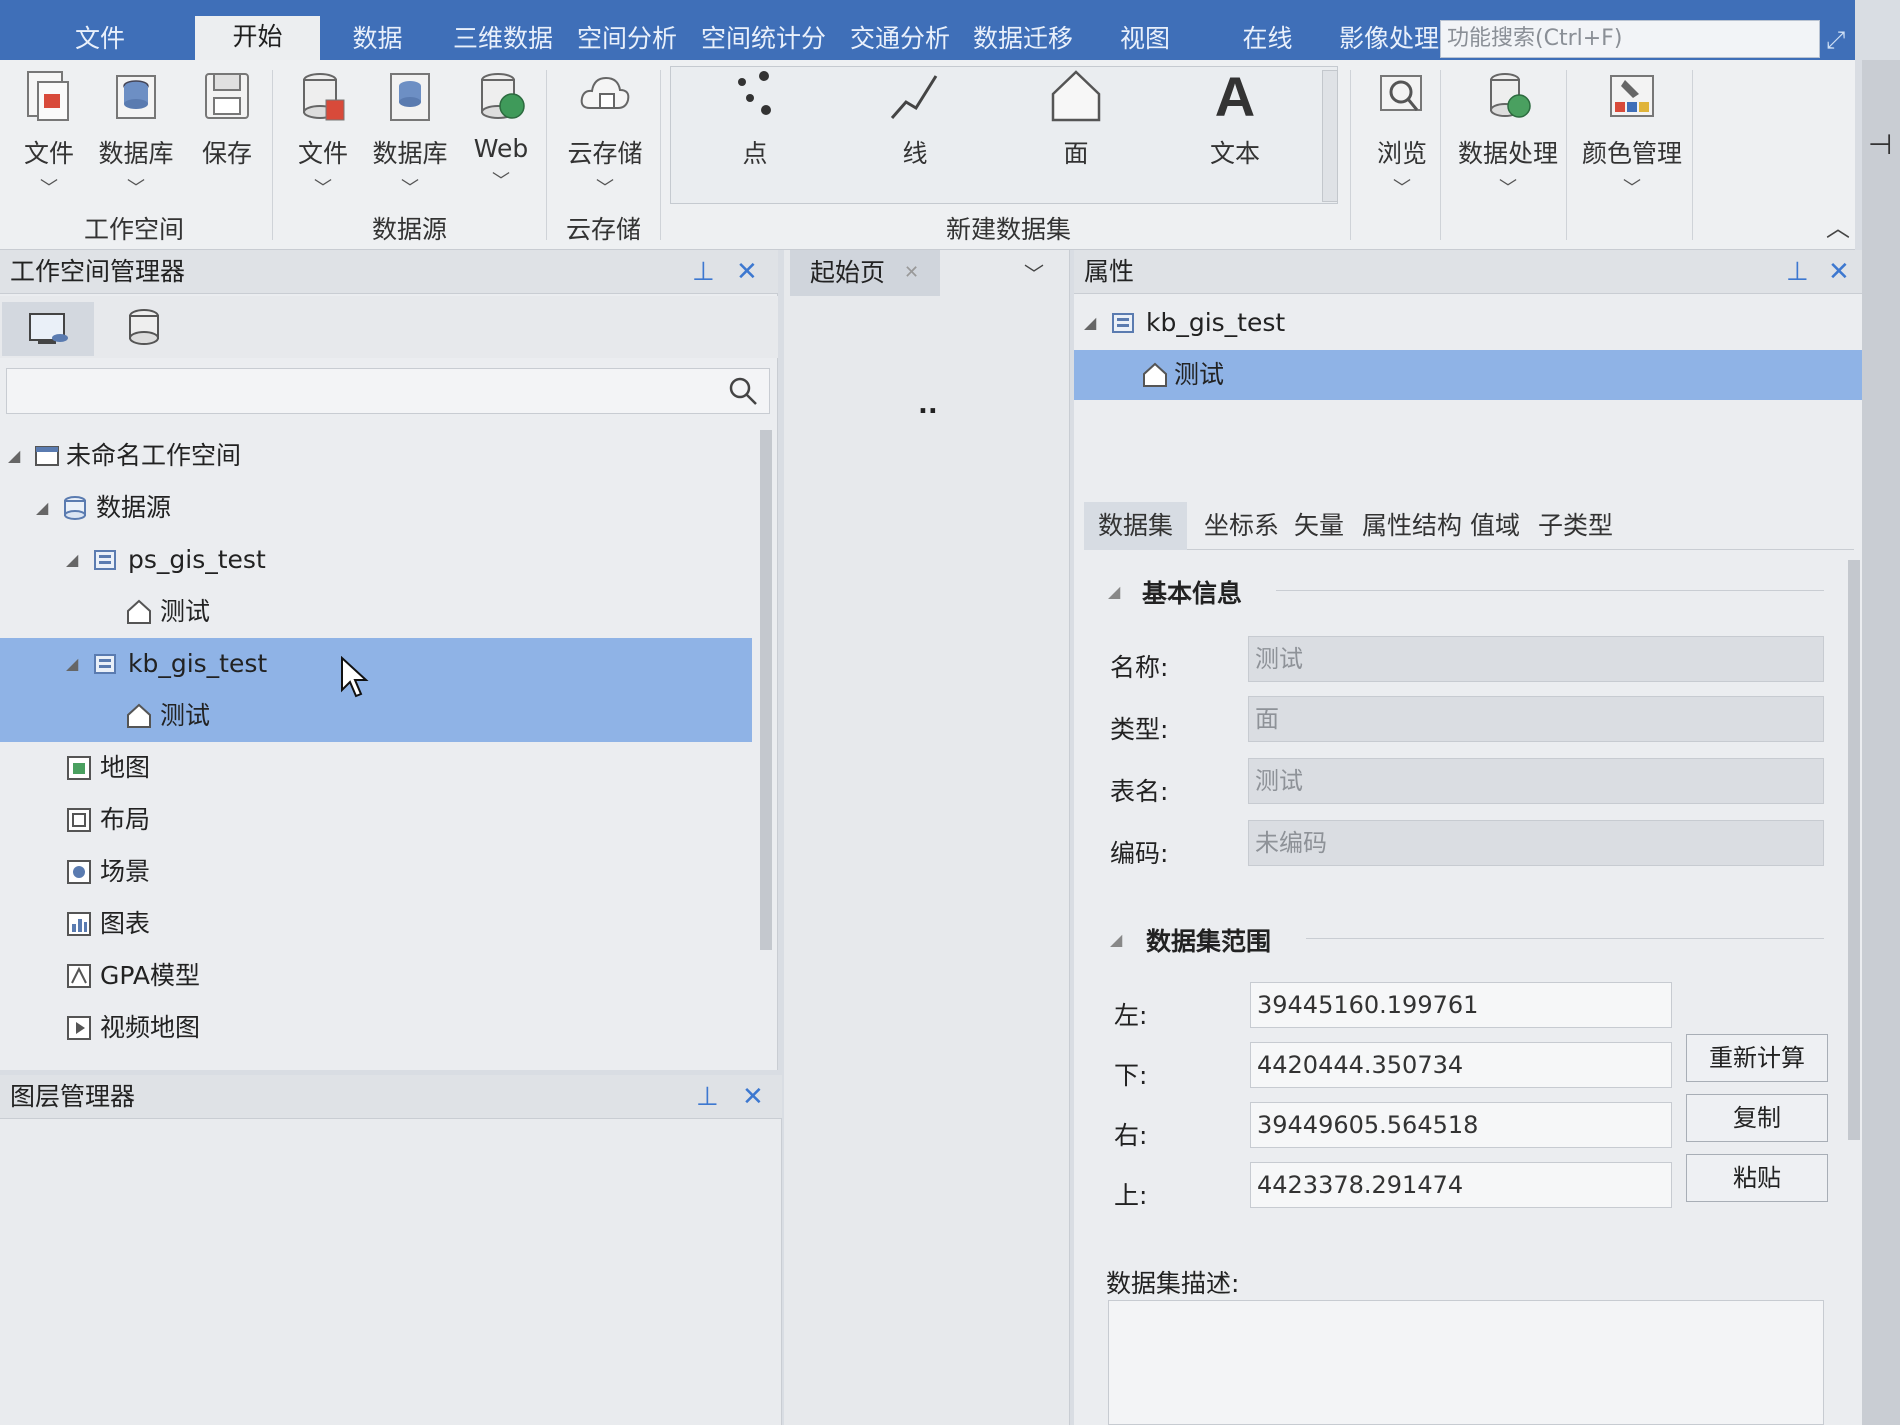 This screenshot has height=1425, width=1900. I want to click on function-search-input: 功能搜索(Ctrl+F), so click(1630, 39).